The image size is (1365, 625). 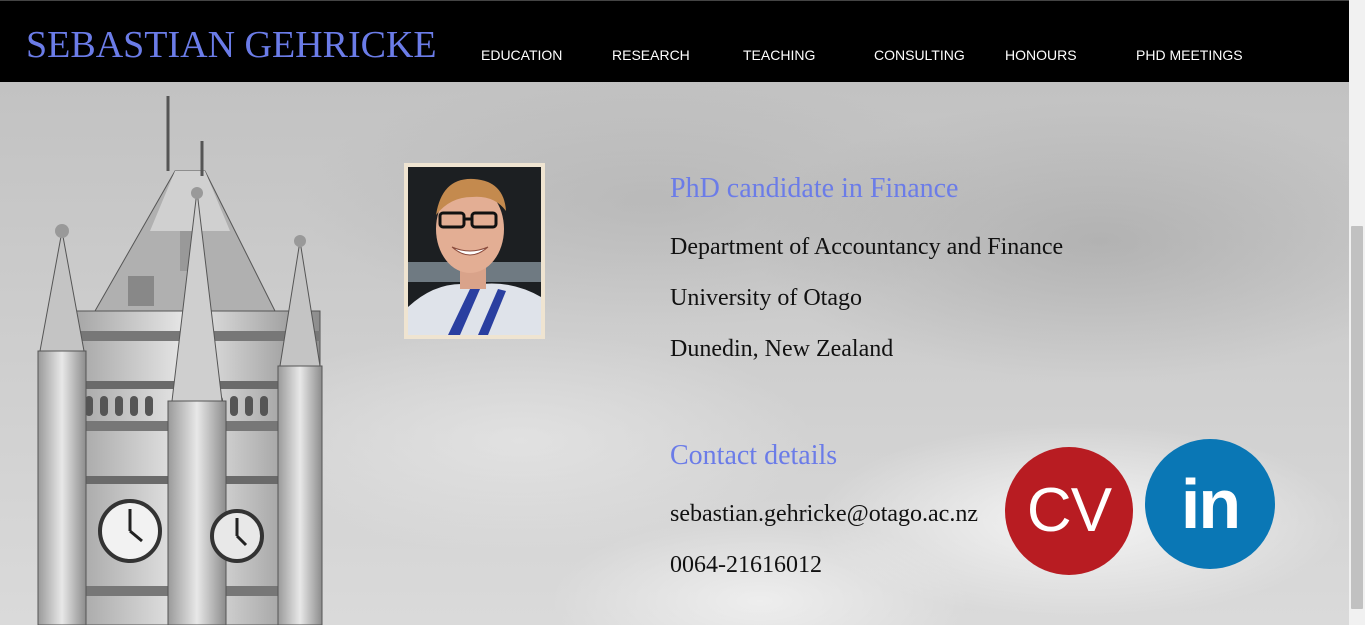 What do you see at coordinates (231, 45) in the screenshot?
I see `site-title: SEBASTIAN GEHRICKE` at bounding box center [231, 45].